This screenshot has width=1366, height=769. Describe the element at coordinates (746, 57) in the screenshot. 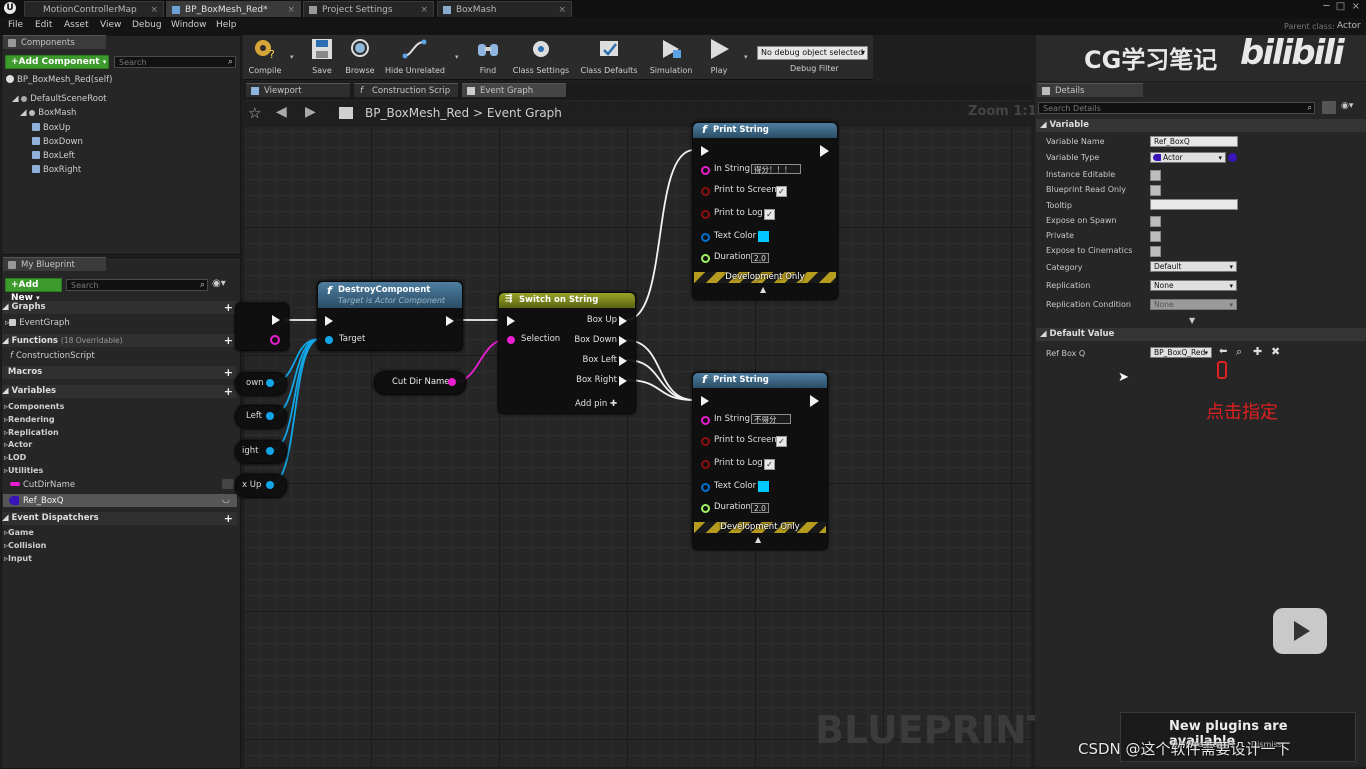

I see `play-options-chevron-icon: ▾` at that location.